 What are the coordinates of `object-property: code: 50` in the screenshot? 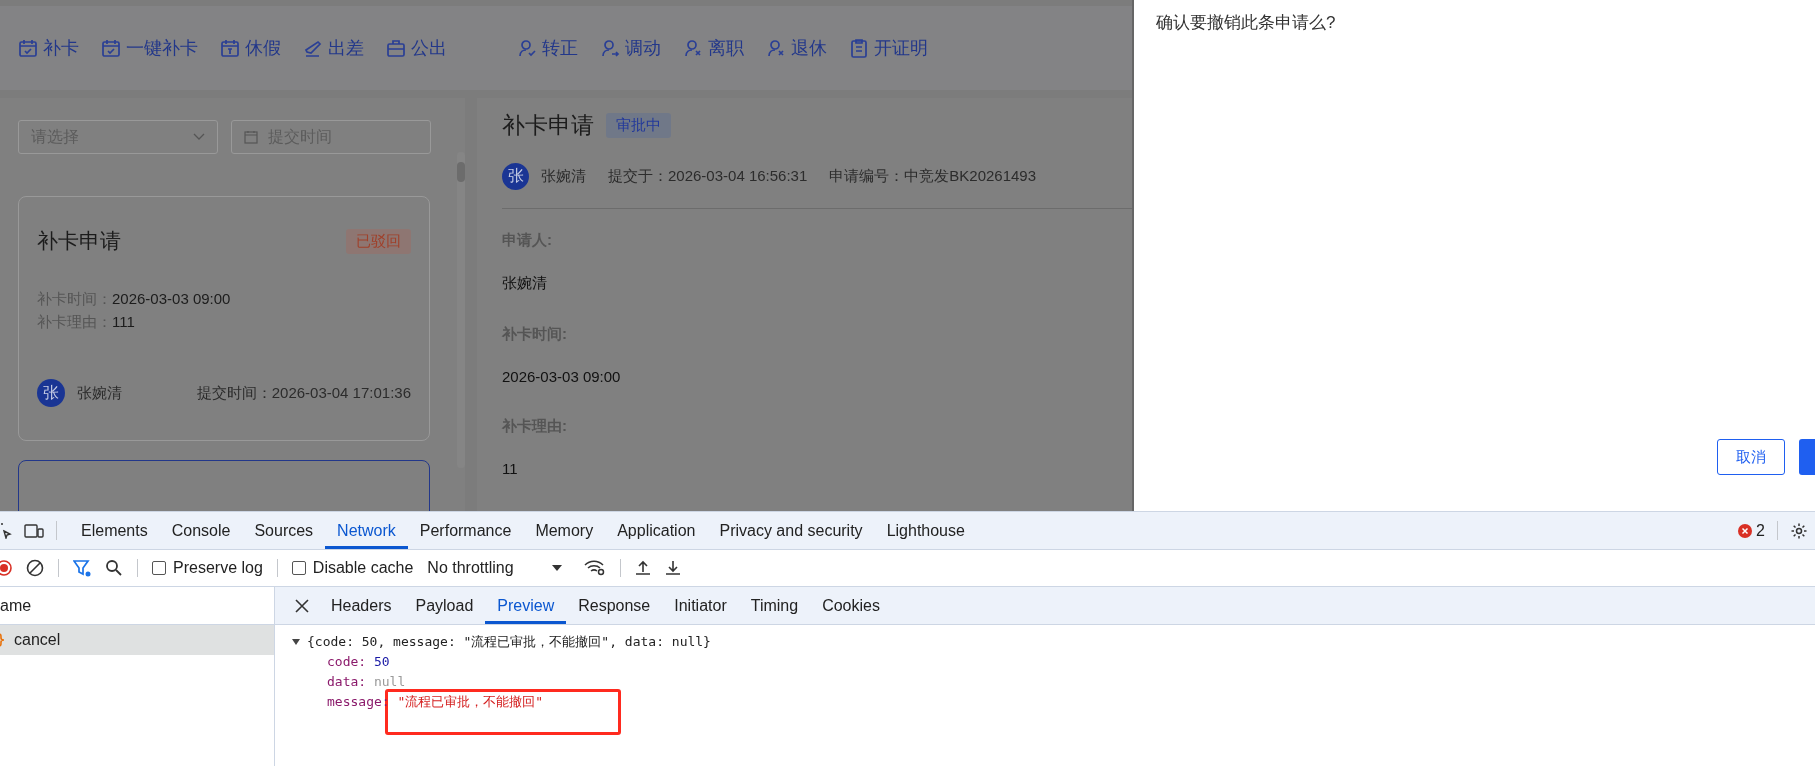 It's located at (358, 662).